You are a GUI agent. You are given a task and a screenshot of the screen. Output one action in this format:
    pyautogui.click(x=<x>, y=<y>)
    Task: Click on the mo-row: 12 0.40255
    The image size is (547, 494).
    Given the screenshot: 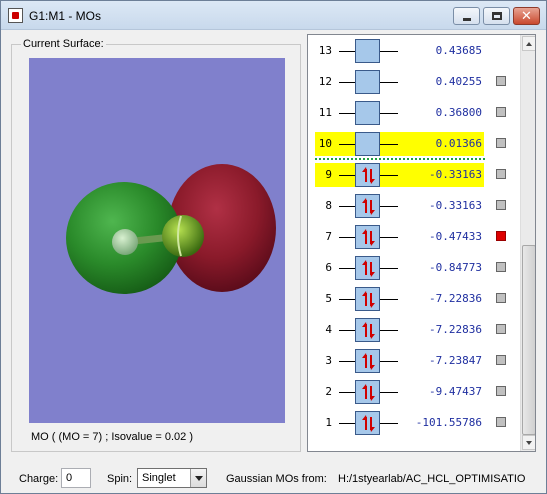 What is the action you would take?
    pyautogui.click(x=414, y=82)
    